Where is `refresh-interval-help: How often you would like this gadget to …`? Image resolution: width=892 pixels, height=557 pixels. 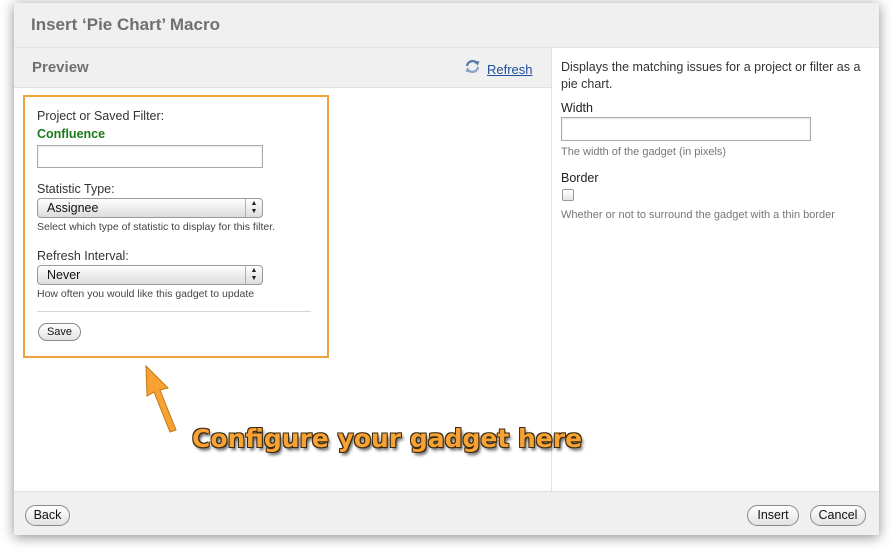
refresh-interval-help: How often you would like this gadget to … is located at coordinates (146, 294).